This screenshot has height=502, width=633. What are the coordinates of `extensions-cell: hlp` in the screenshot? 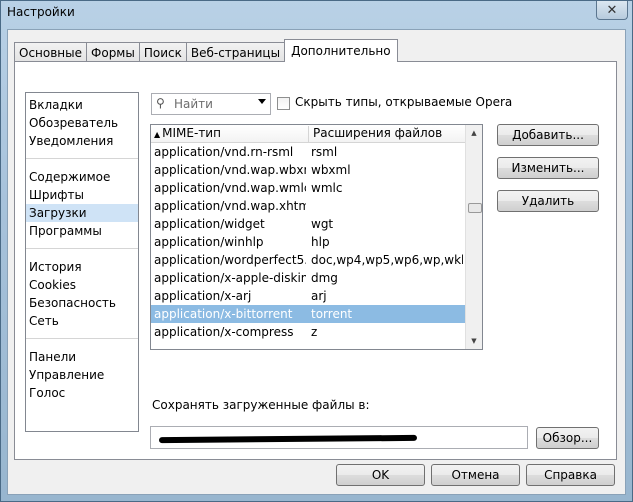 It's located at (320, 242).